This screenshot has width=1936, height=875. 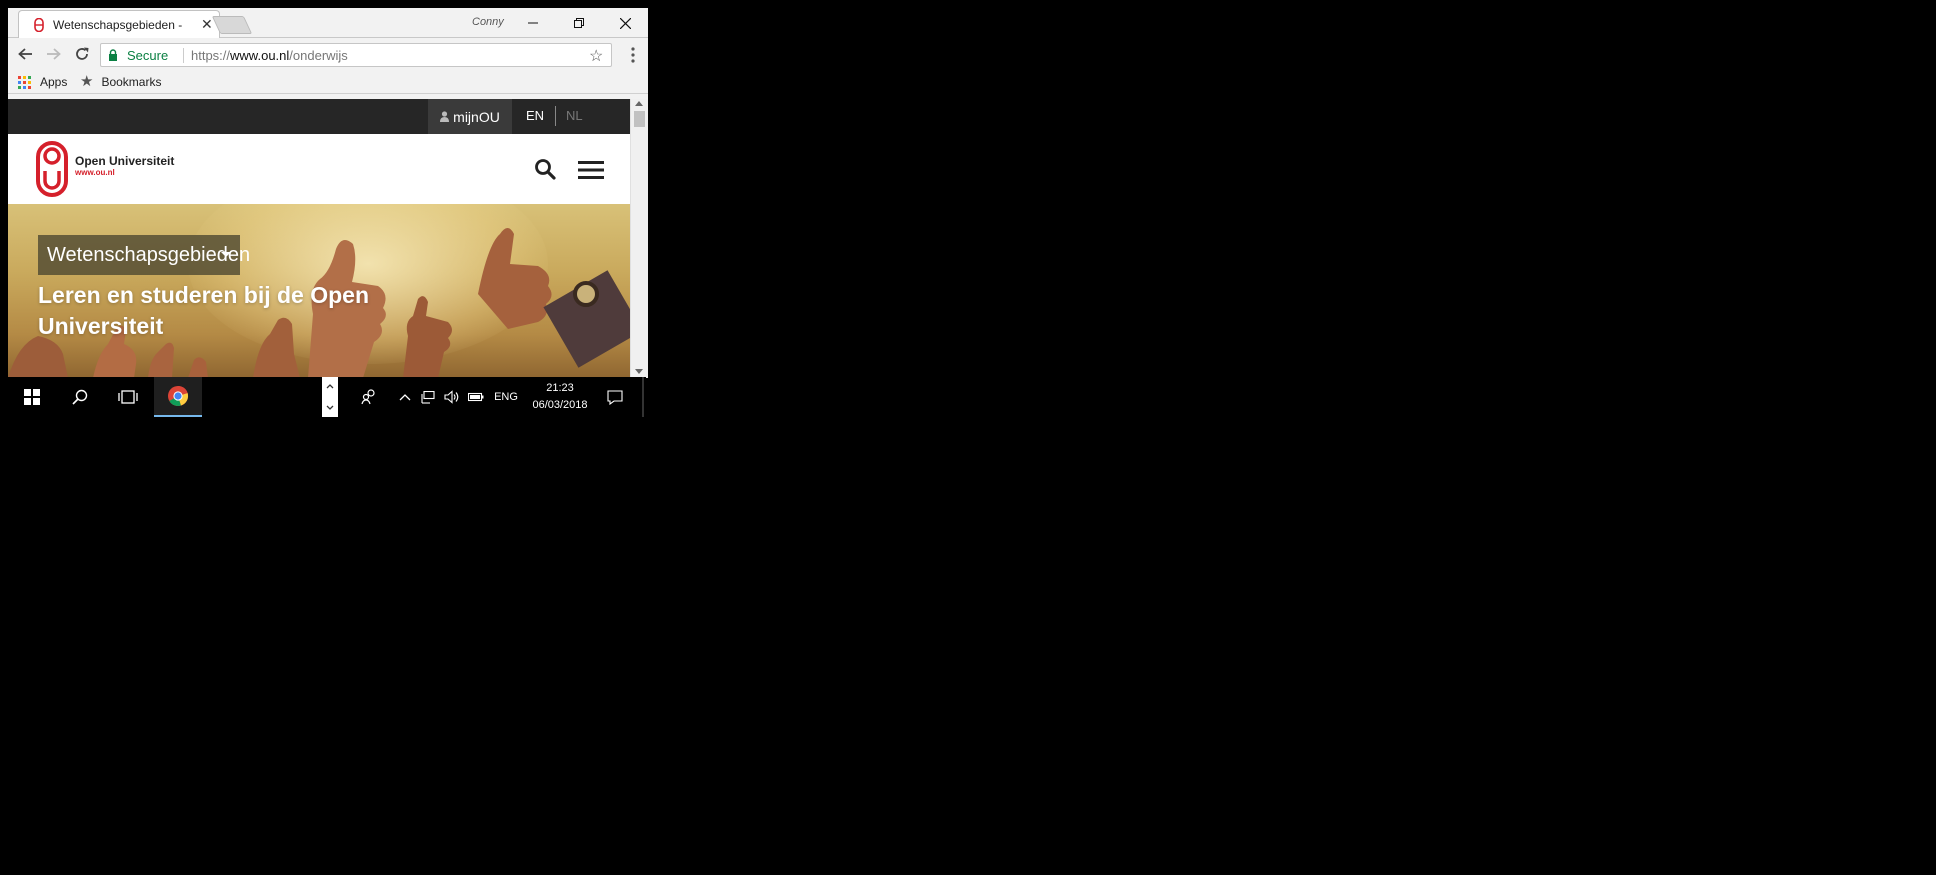 What do you see at coordinates (149, 254) in the screenshot?
I see `discipline-dropdown-label: Wetenschapsgebieden` at bounding box center [149, 254].